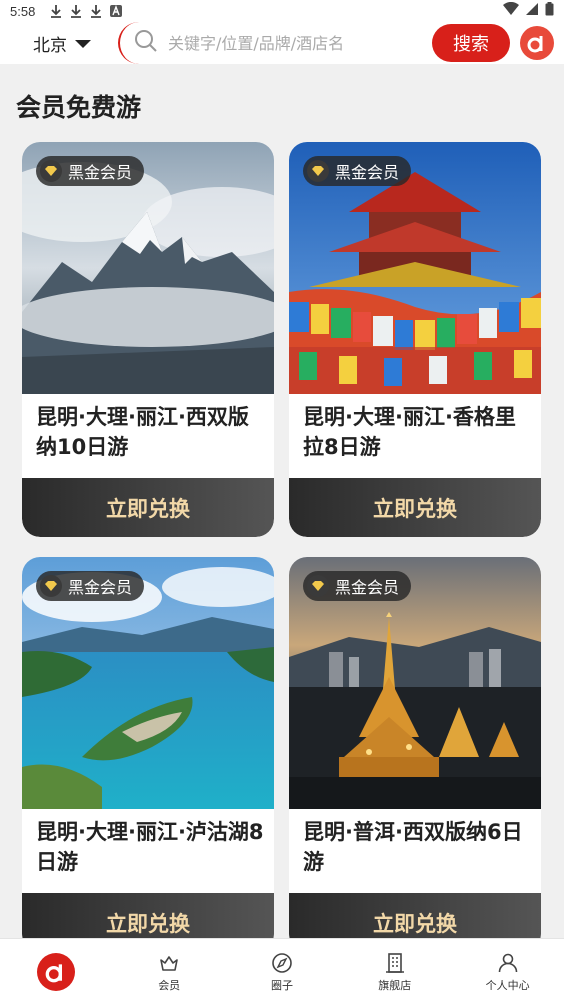  What do you see at coordinates (50, 45) in the screenshot?
I see `city-label: 北京` at bounding box center [50, 45].